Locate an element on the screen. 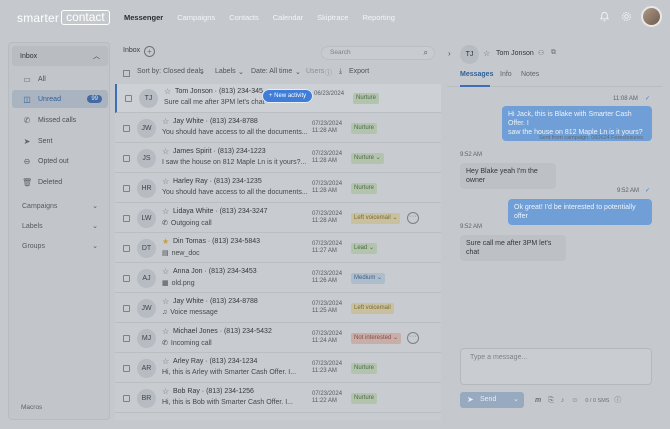  nav-reporting: Reporting is located at coordinates (378, 17).